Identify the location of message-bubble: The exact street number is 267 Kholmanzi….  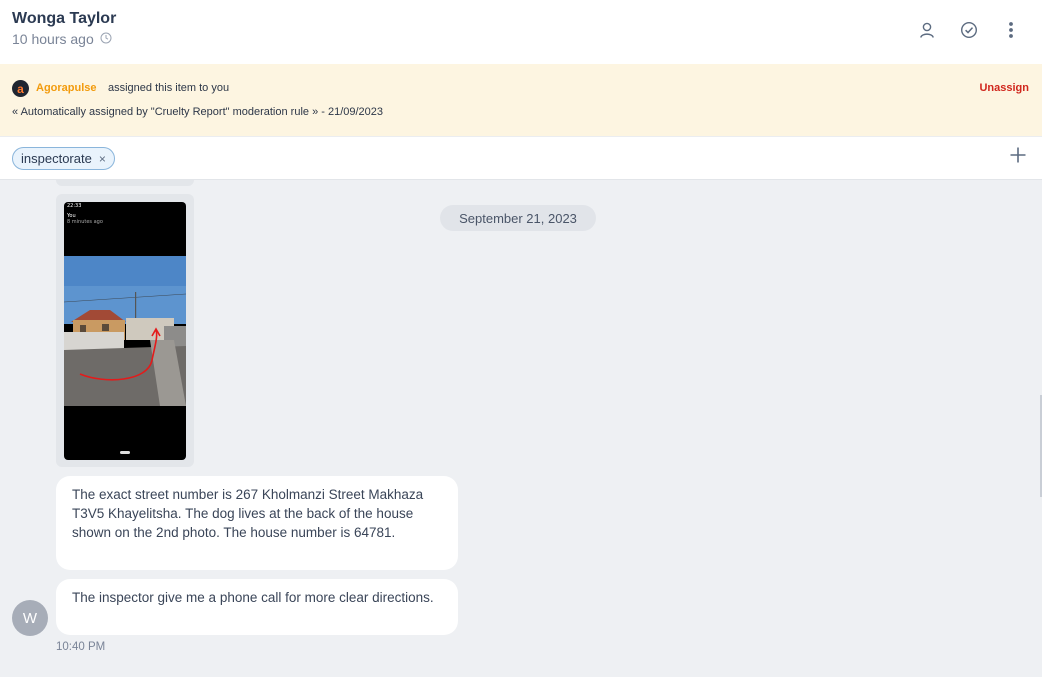
(257, 523).